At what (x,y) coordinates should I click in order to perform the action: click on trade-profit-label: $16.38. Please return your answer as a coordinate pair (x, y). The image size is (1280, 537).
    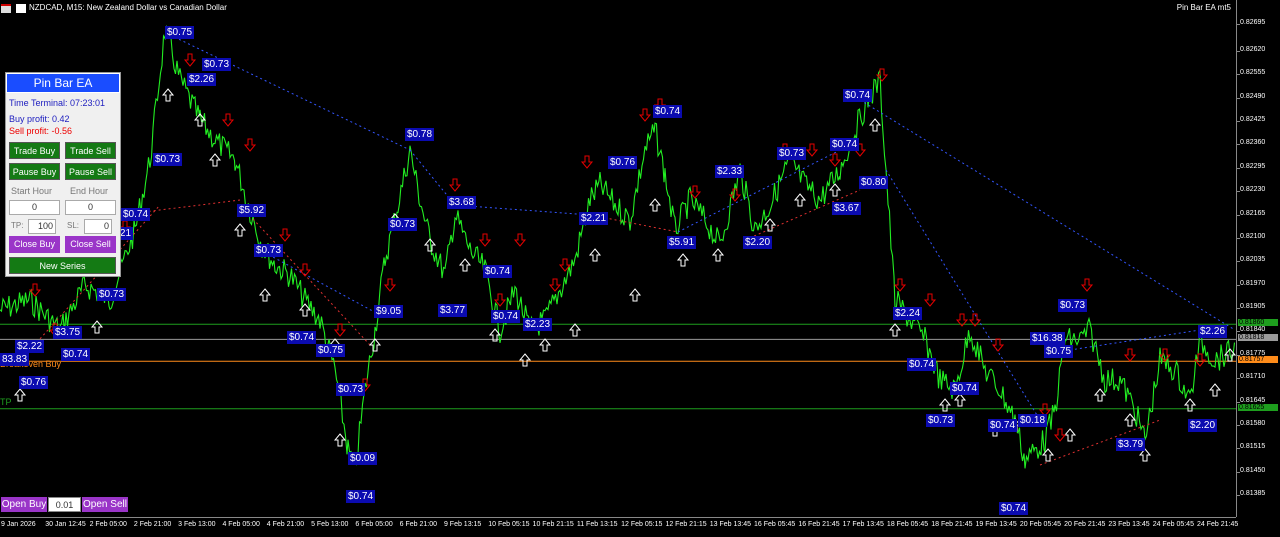
    Looking at the image, I should click on (1047, 338).